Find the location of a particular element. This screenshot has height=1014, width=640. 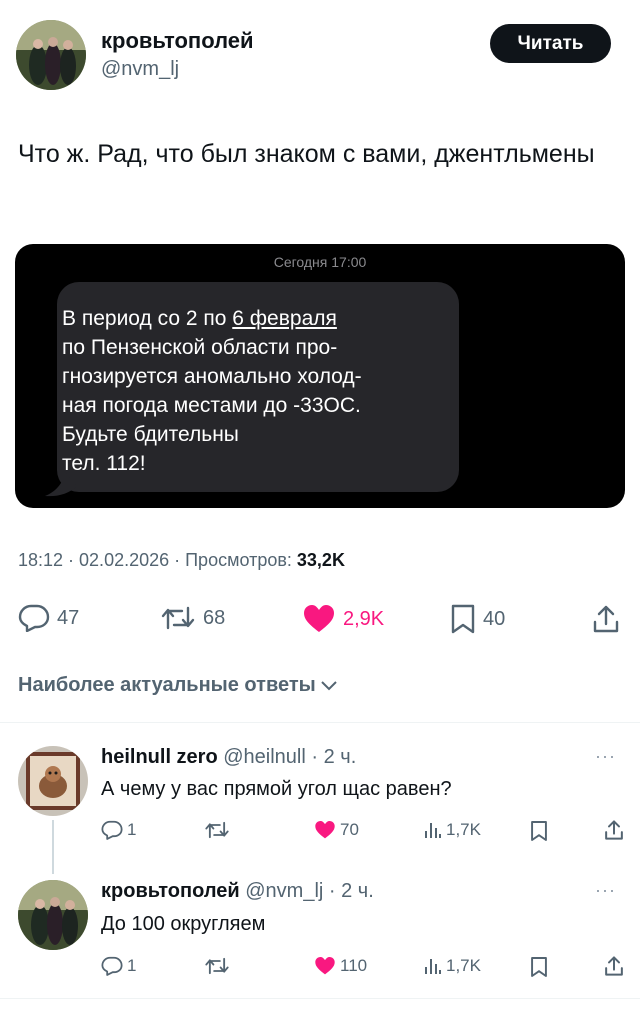

reply-like-count: 110 is located at coordinates (354, 965).